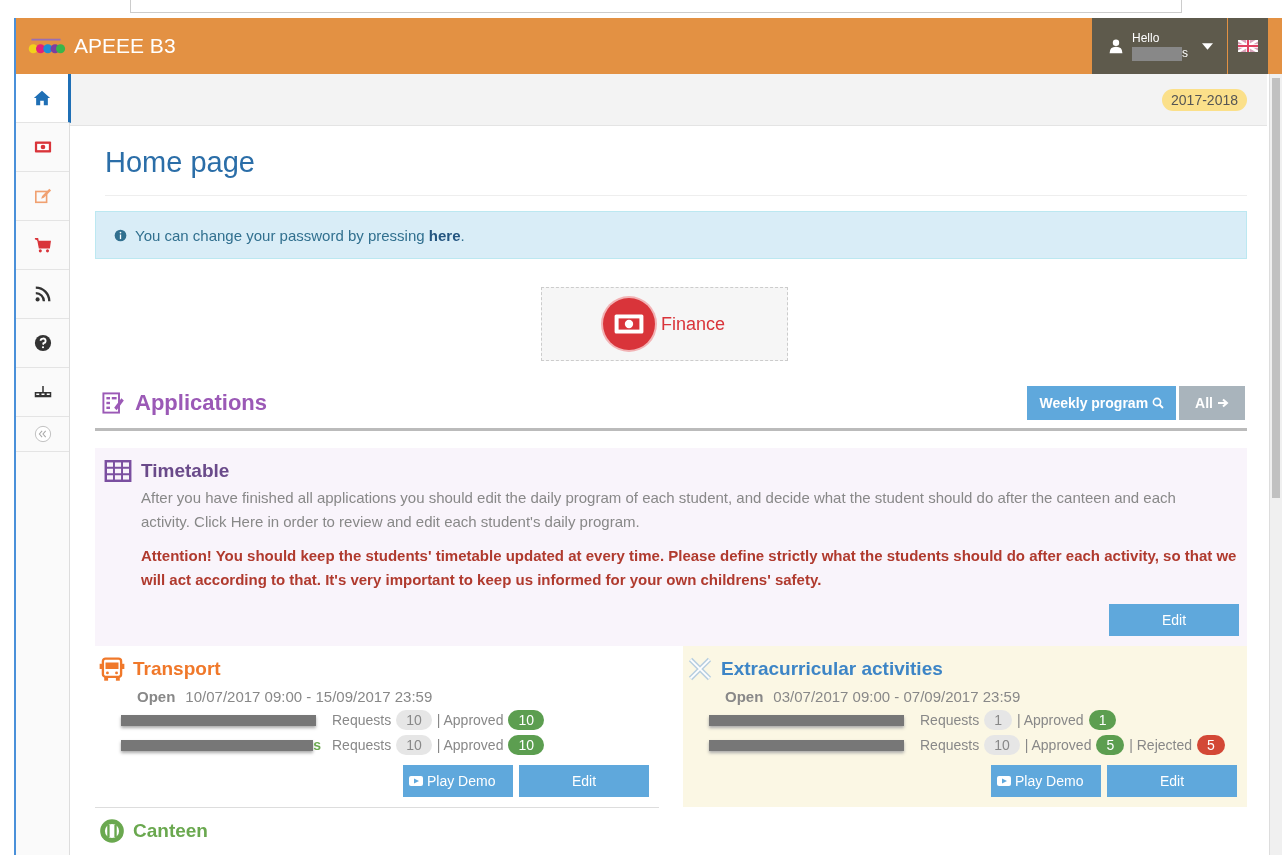 The height and width of the screenshot is (855, 1282). What do you see at coordinates (113, 403) in the screenshot?
I see `form-icon` at bounding box center [113, 403].